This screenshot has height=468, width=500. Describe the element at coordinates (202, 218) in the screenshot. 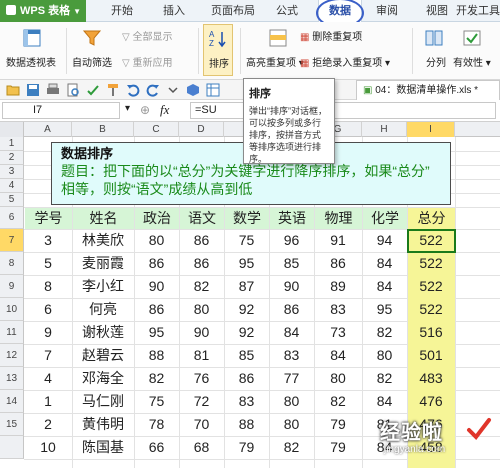

I see `header-chinese: 语文` at that location.